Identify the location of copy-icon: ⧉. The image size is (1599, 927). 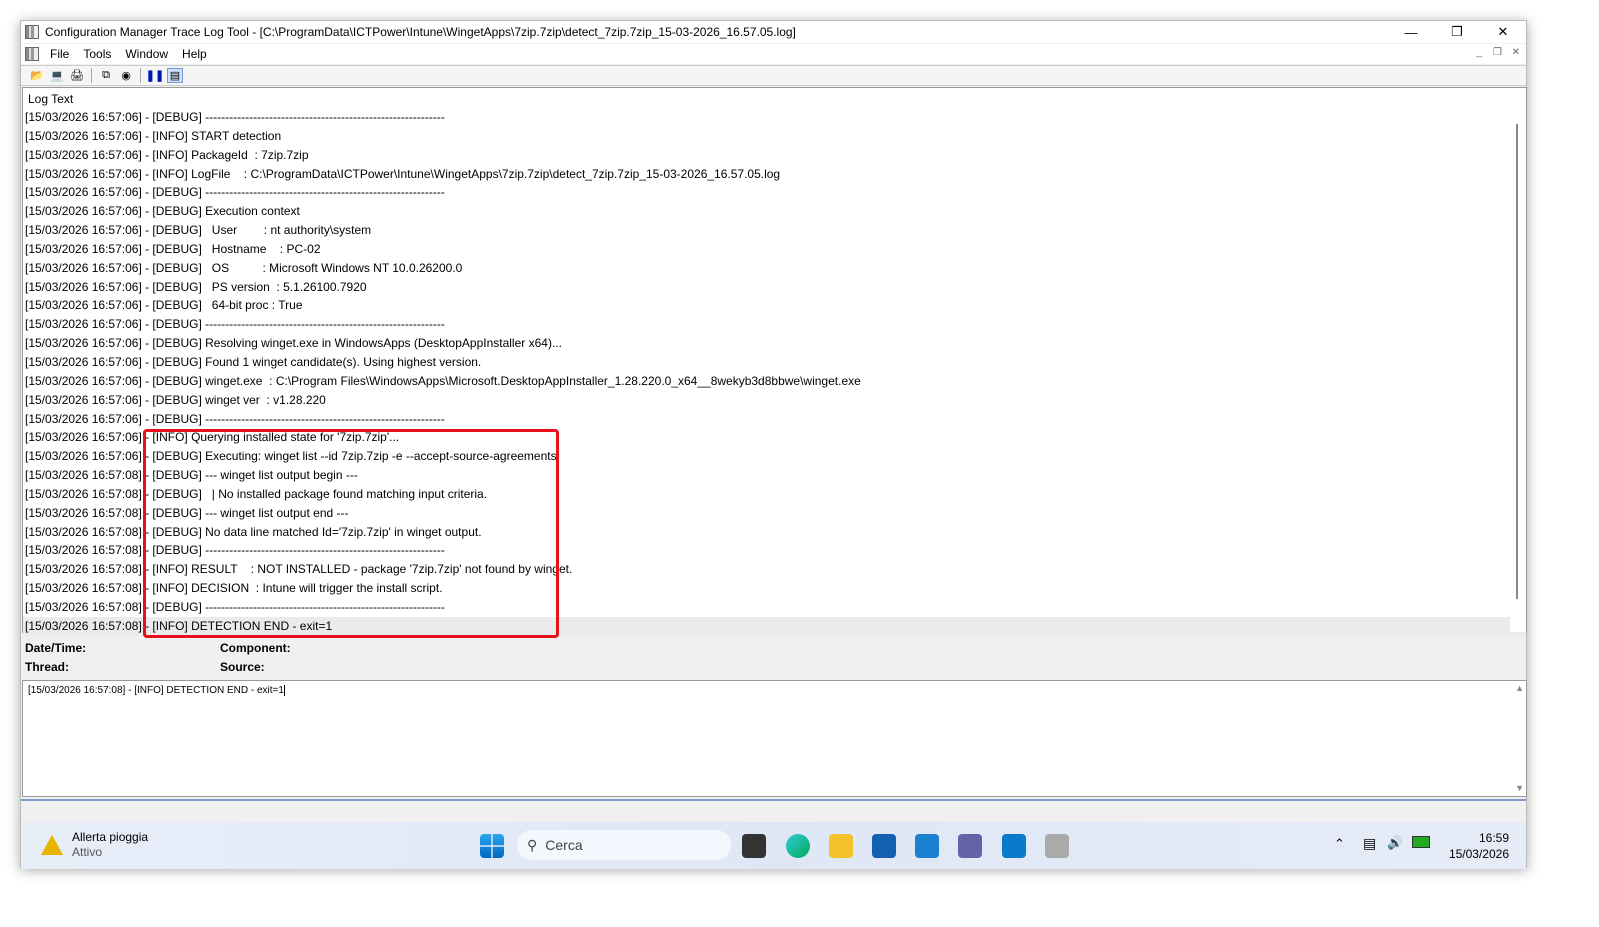
(106, 75).